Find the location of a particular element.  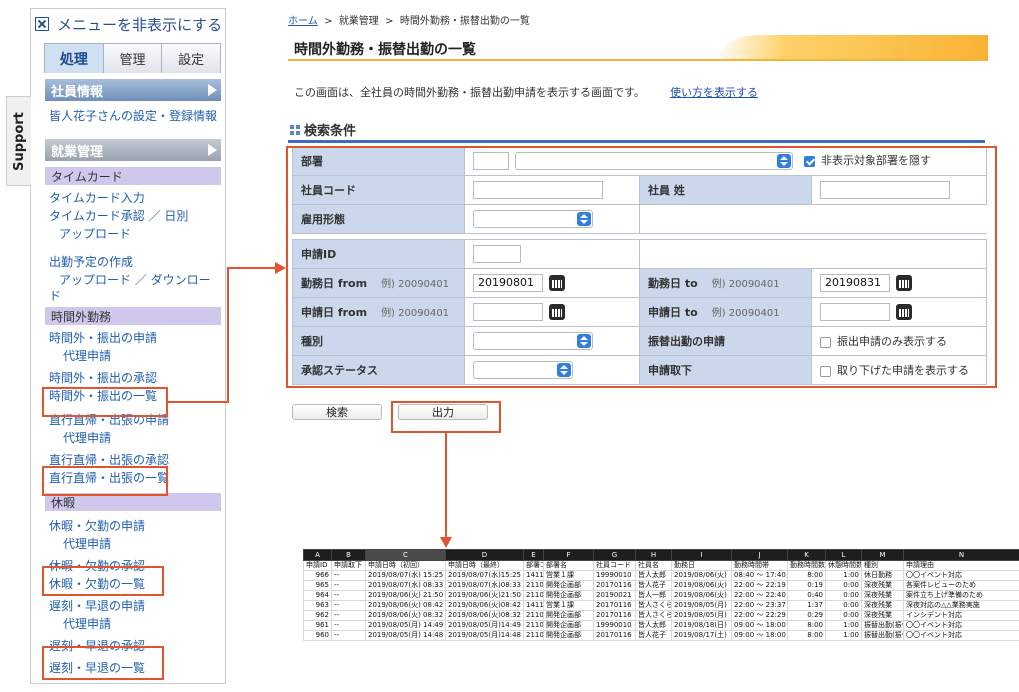

support-tab: Support is located at coordinates (18, 141).